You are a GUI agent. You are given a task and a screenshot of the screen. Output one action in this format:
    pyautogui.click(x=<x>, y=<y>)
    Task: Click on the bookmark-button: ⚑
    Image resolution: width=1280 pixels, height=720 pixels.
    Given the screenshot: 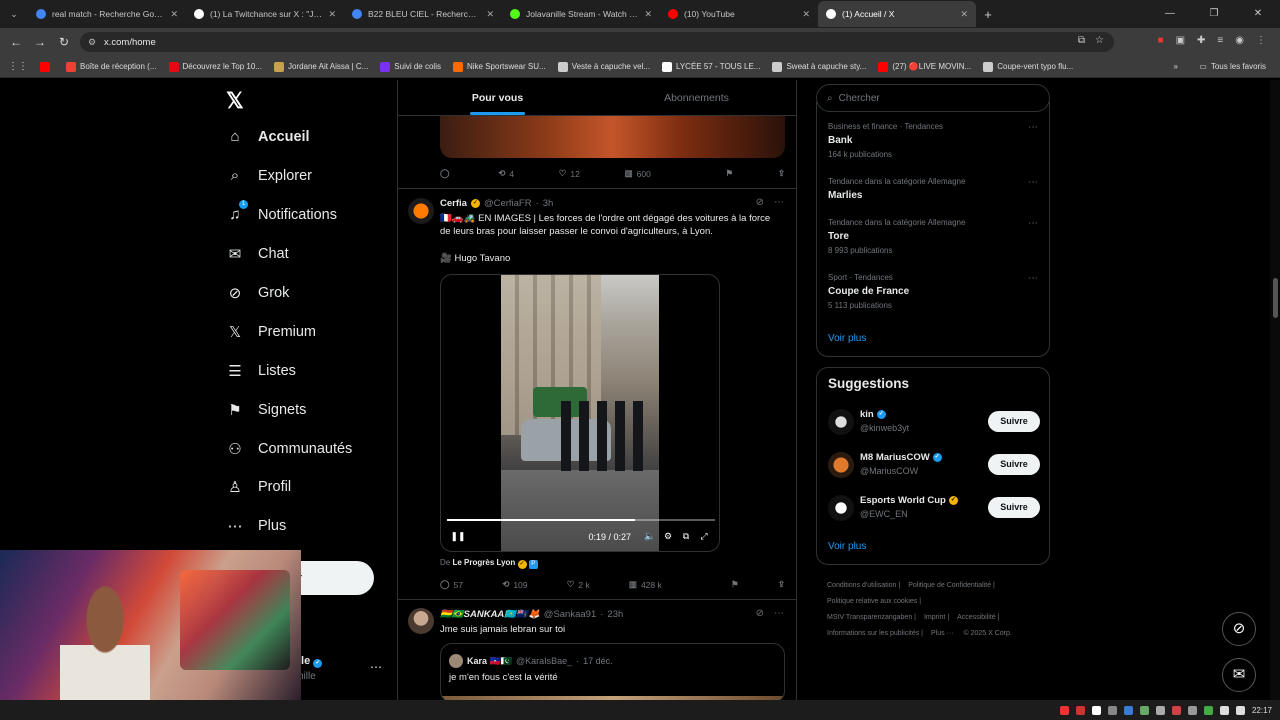 What is the action you would take?
    pyautogui.click(x=720, y=584)
    